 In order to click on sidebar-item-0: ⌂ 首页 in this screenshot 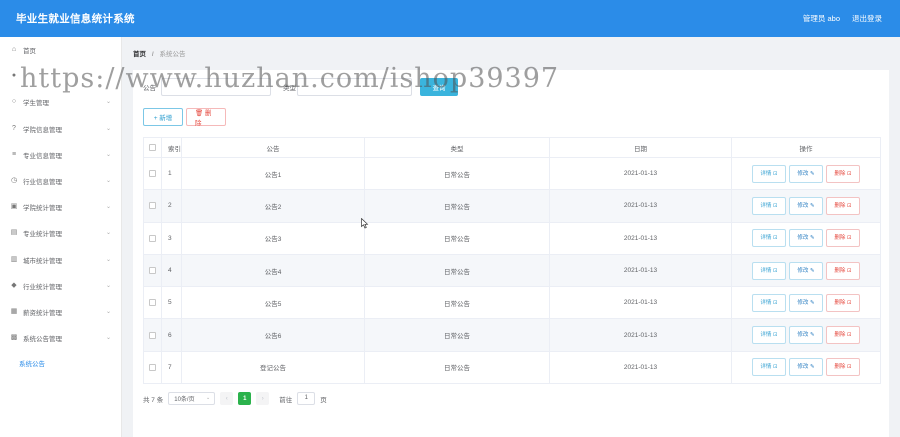, I will do `click(60, 50)`.